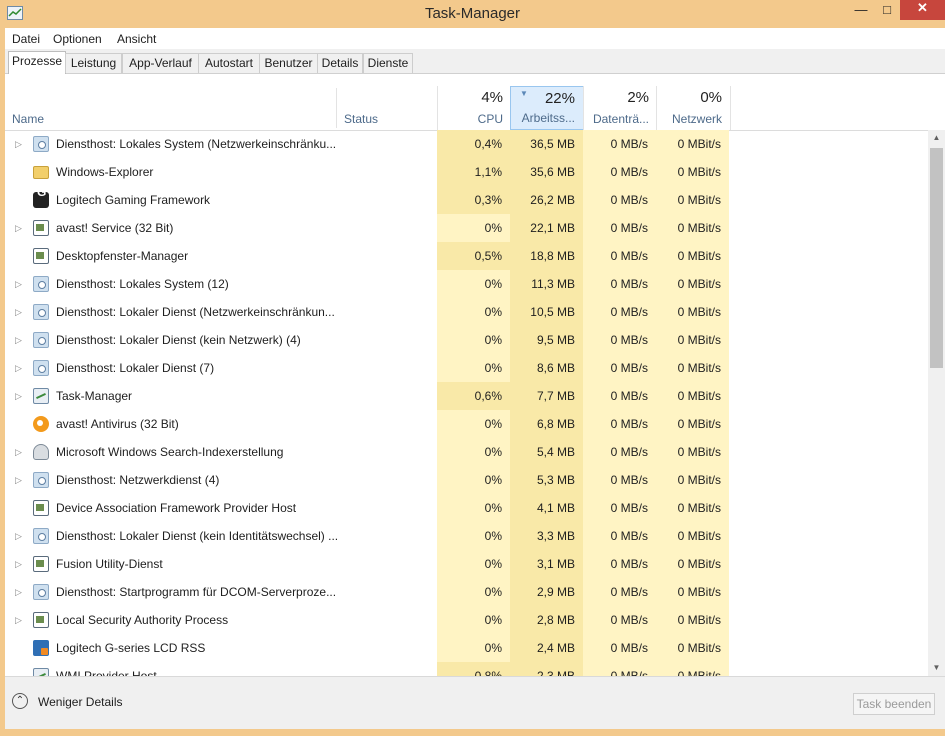  What do you see at coordinates (475, 38) in the screenshot?
I see `menu-bar: Datei Optionen Ansicht` at bounding box center [475, 38].